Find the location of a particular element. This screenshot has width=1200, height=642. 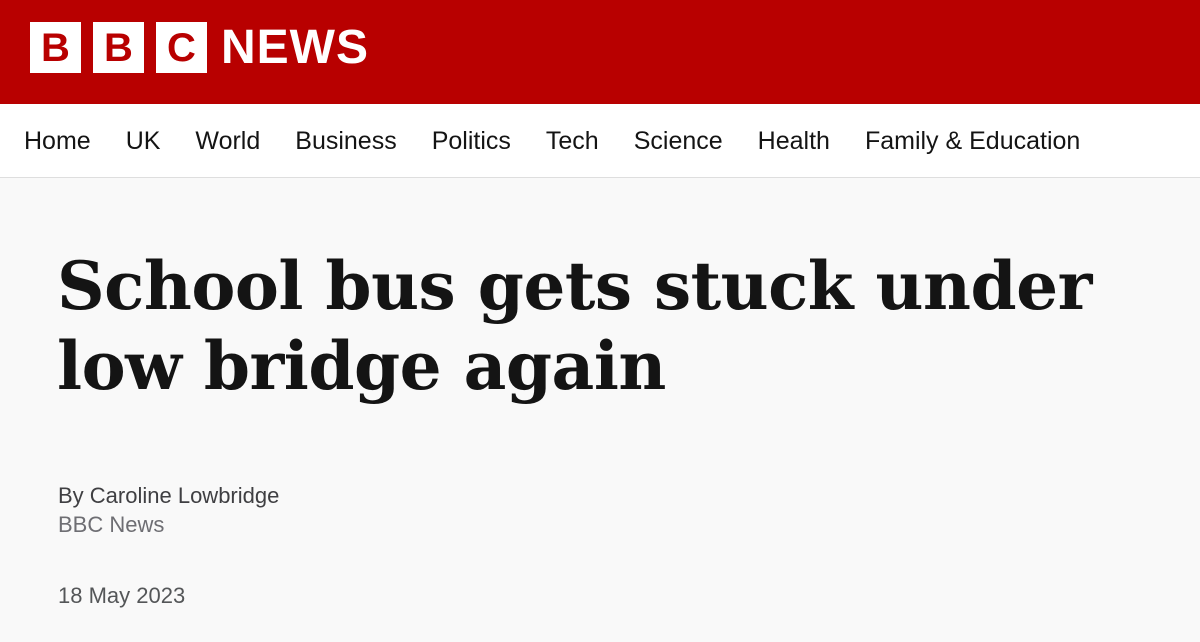

logo-letter-b2: B is located at coordinates (118, 47).